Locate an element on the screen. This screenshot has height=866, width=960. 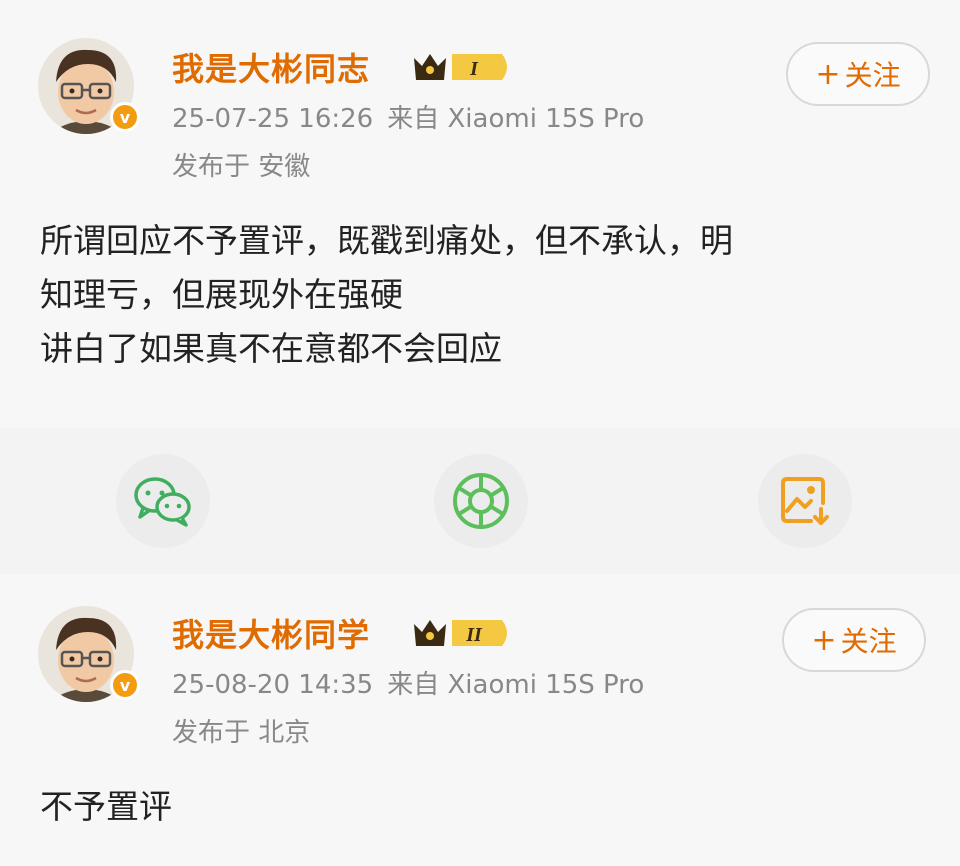
badge-level-text: I is located at coordinates (474, 69).